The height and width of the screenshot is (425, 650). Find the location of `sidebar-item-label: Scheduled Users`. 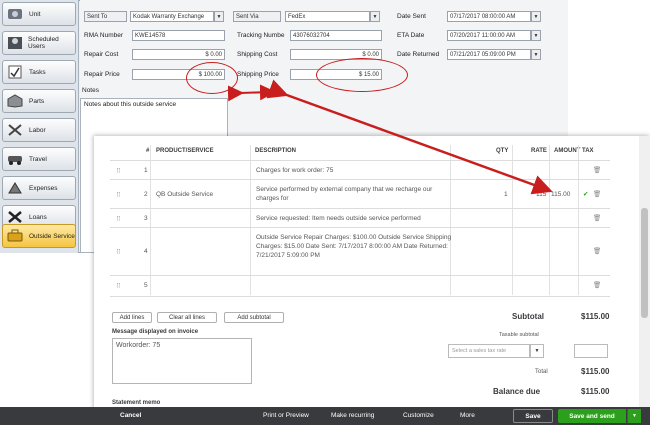

sidebar-item-label: Scheduled Users is located at coordinates (43, 43).